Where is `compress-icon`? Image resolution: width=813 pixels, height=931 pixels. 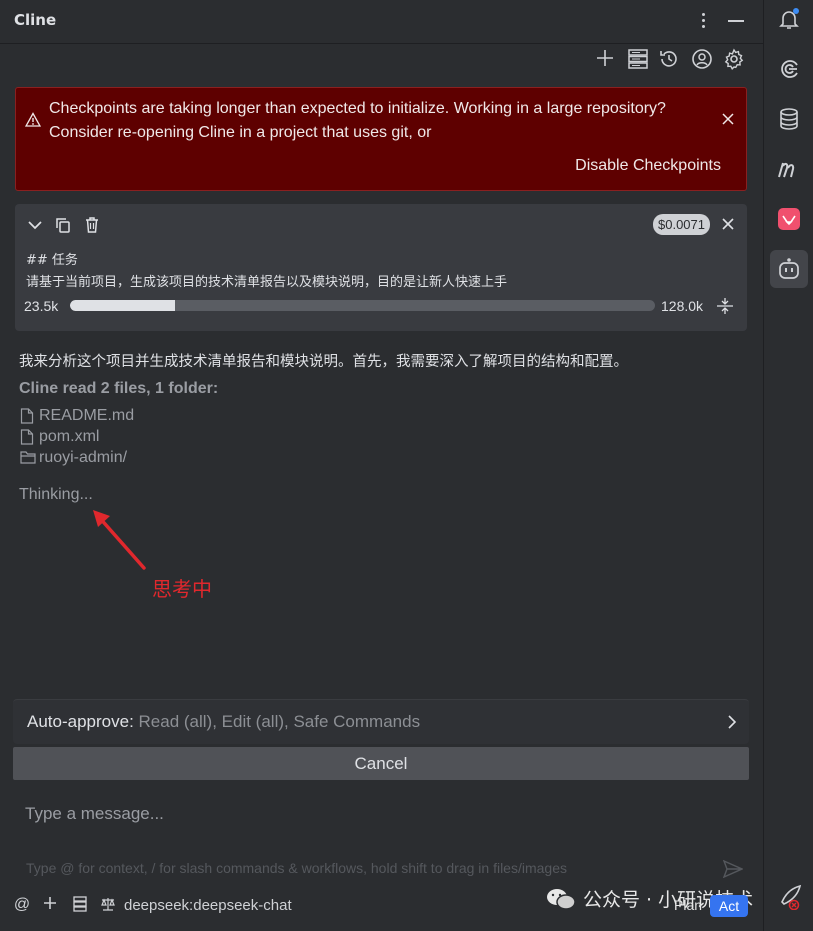 compress-icon is located at coordinates (725, 306).